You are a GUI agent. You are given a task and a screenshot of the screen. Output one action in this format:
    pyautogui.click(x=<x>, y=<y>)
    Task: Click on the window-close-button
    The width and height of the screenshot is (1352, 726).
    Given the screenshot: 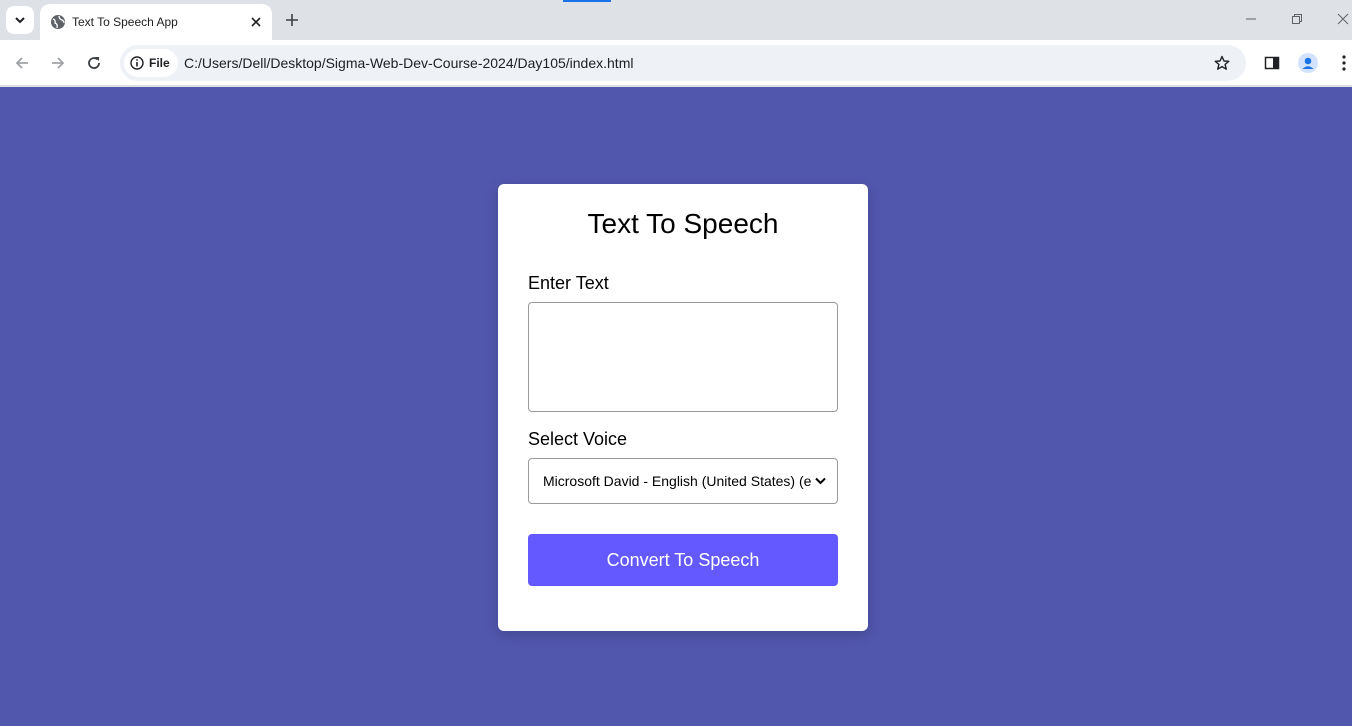 What is the action you would take?
    pyautogui.click(x=1342, y=19)
    